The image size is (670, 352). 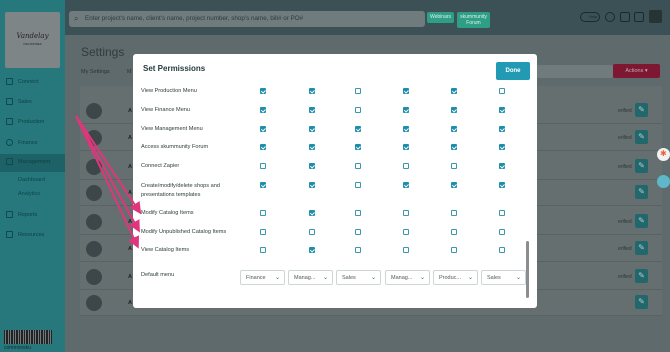 I want to click on modal-scrollbar, so click(x=527, y=269).